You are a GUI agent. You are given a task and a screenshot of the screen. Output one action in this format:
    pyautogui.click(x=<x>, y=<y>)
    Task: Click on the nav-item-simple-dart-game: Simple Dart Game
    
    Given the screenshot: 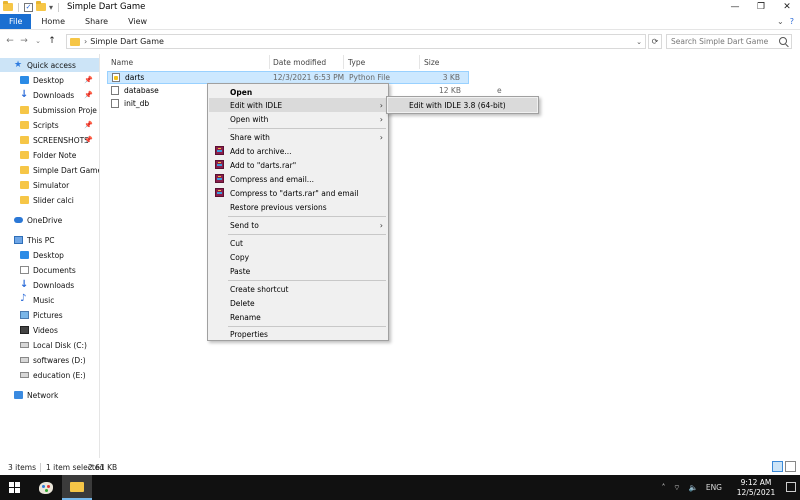 What is the action you would take?
    pyautogui.click(x=49, y=170)
    